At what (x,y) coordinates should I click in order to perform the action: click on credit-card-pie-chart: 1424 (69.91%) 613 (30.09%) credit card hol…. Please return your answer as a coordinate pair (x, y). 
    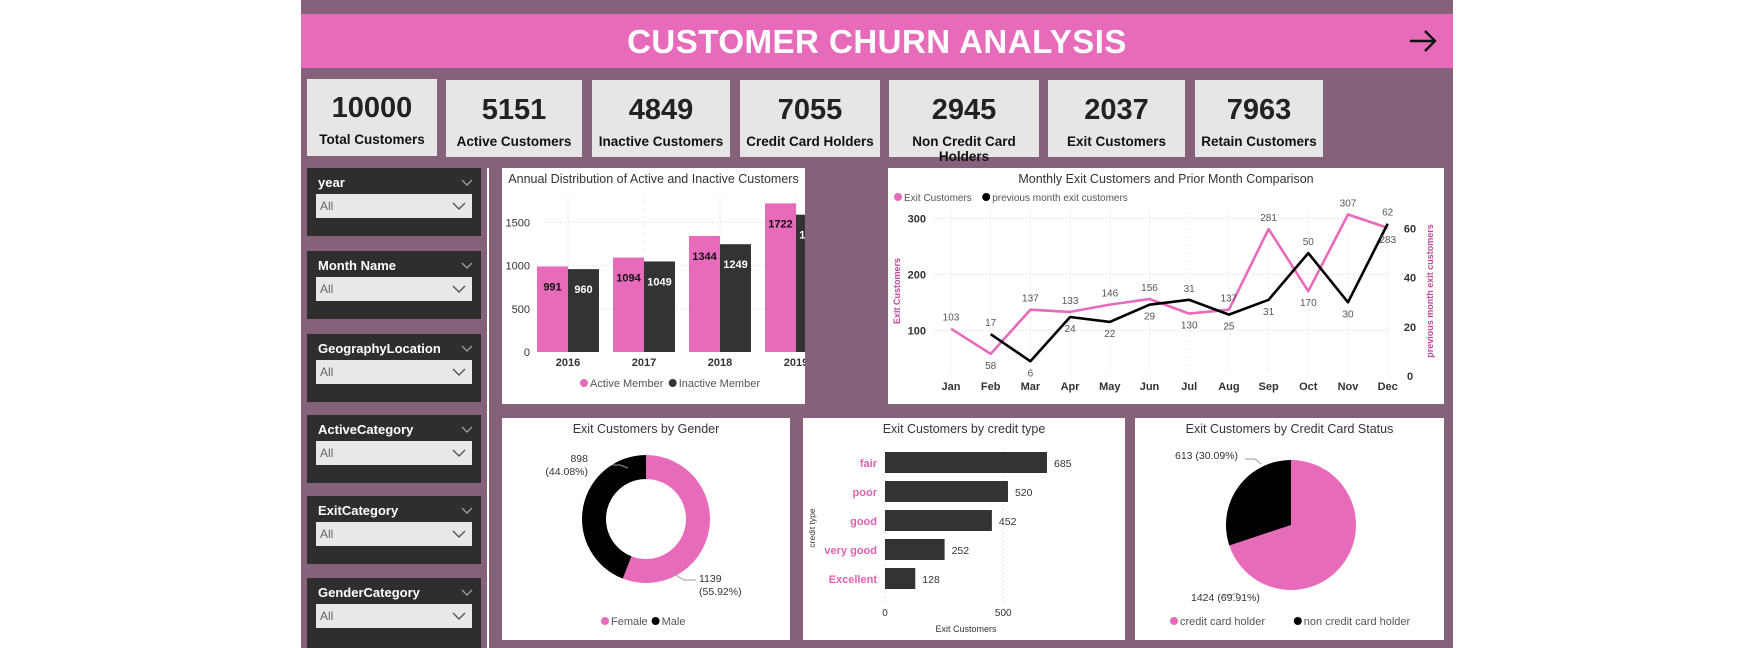
    Looking at the image, I should click on (1290, 539).